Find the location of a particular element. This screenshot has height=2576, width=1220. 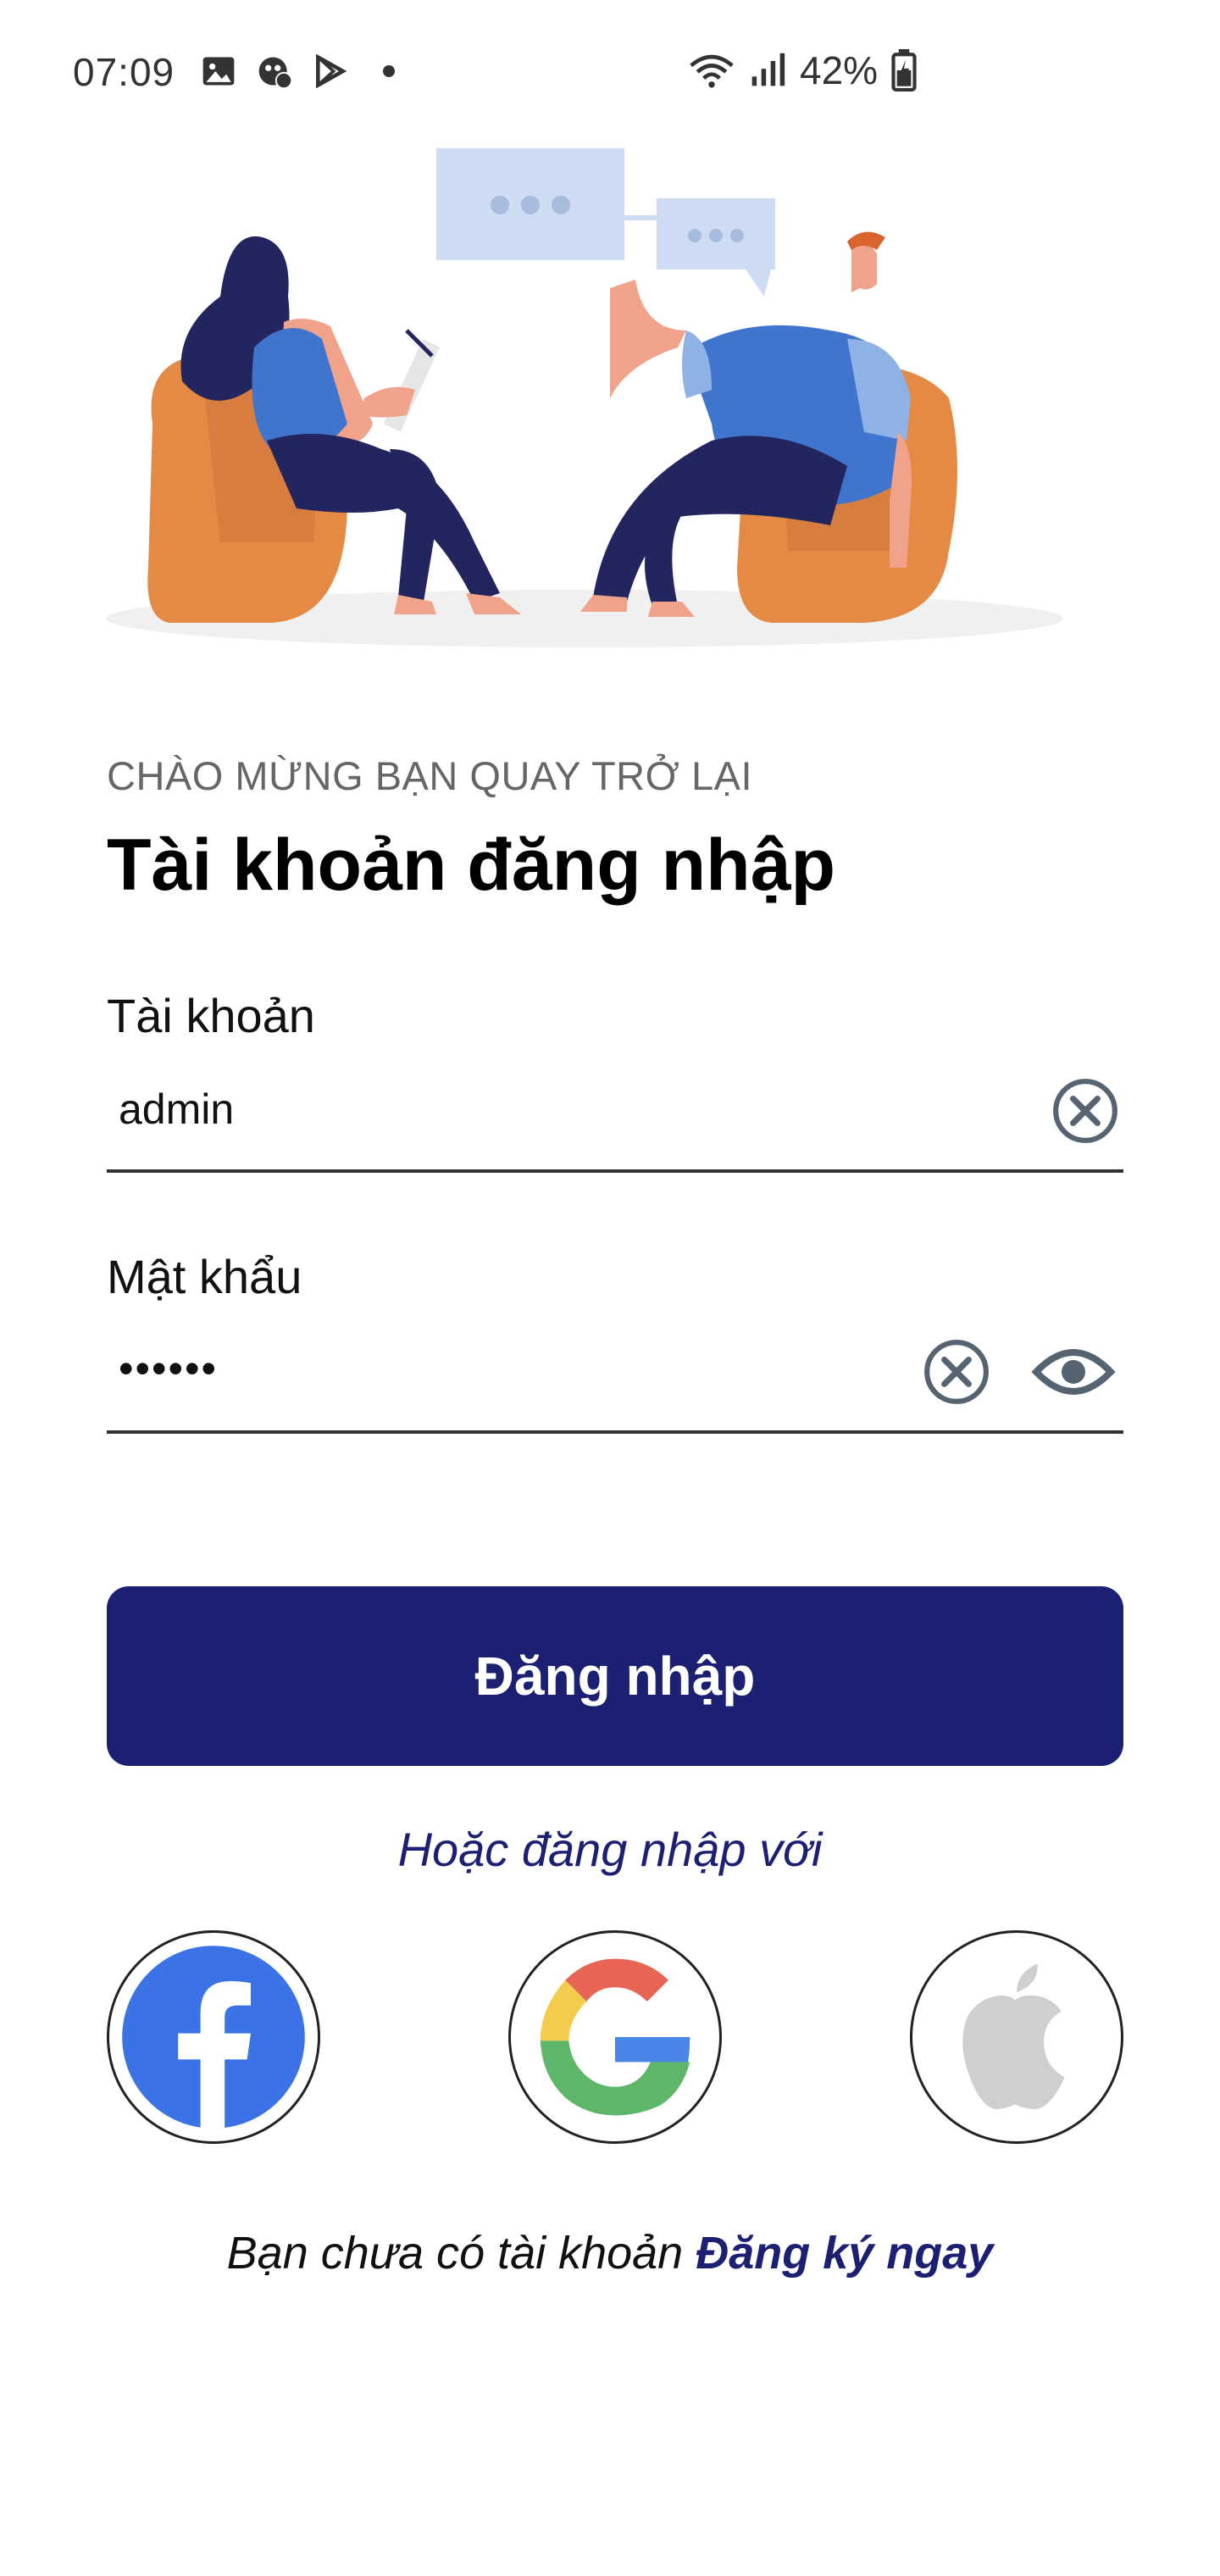

clear-password-button is located at coordinates (956, 1371).